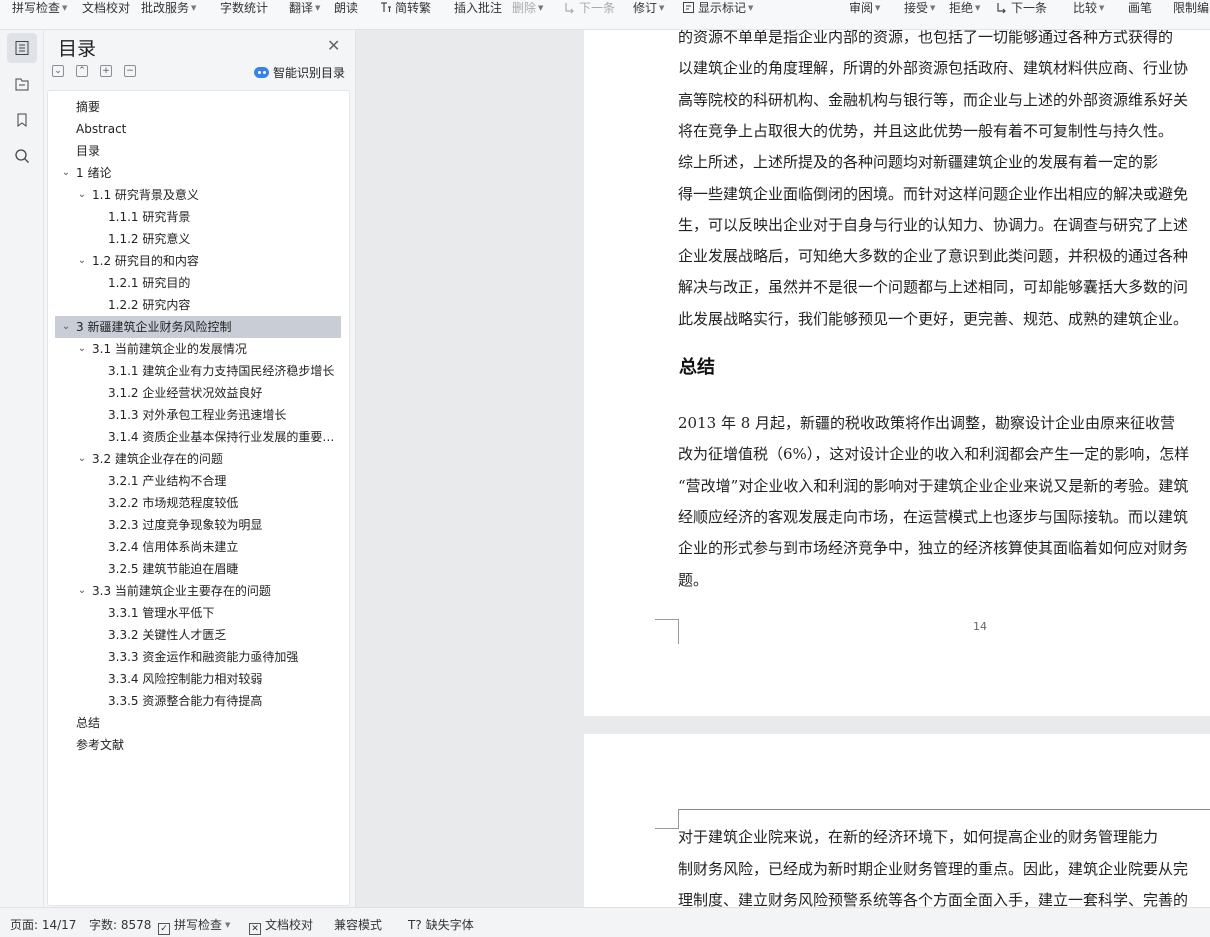 This screenshot has height=937, width=1210. What do you see at coordinates (120, 924) in the screenshot?
I see `word-count: 字数: 8578` at bounding box center [120, 924].